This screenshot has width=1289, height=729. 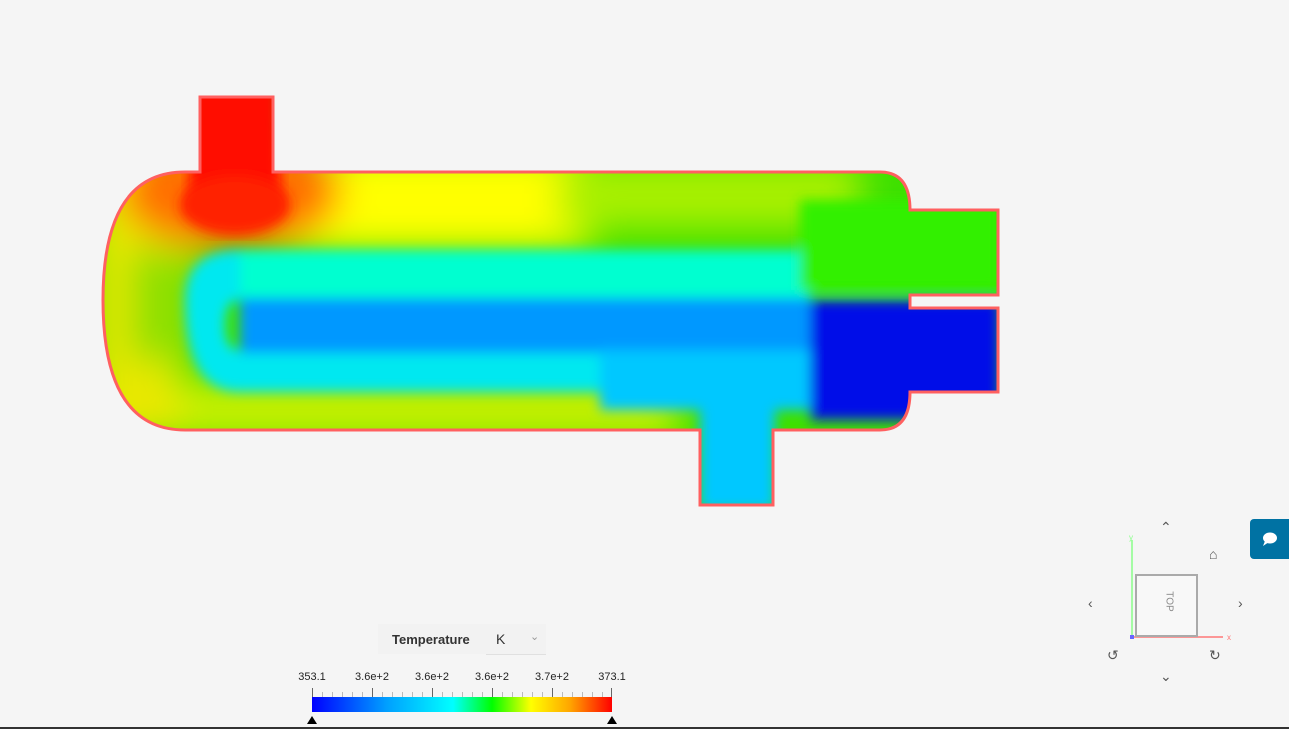 I want to click on home-icon: ⌂, so click(x=1213, y=554).